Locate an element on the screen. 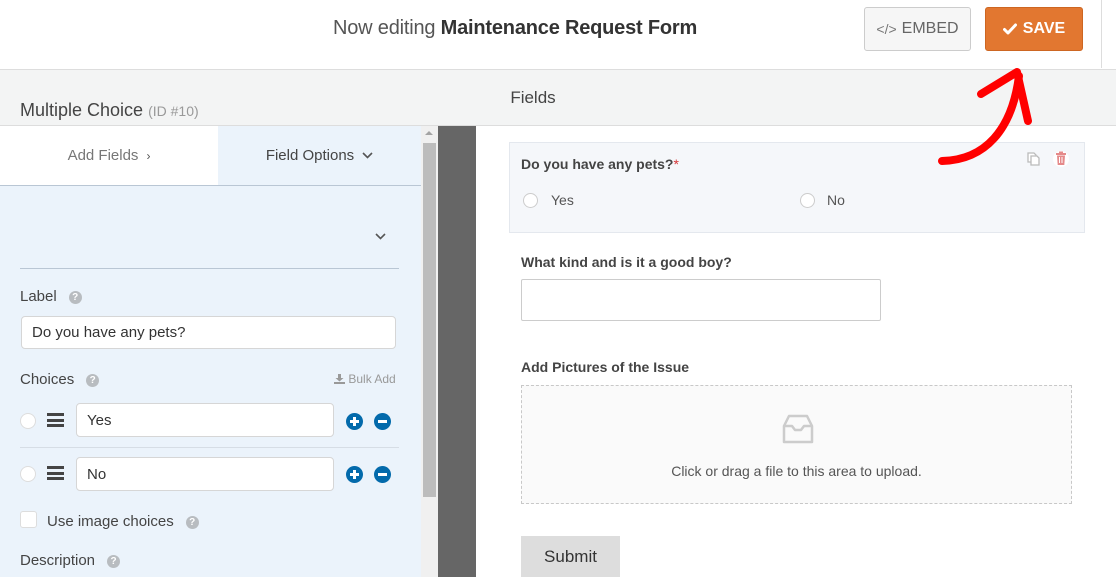  bulk-add-label: Bulk Add is located at coordinates (372, 379).